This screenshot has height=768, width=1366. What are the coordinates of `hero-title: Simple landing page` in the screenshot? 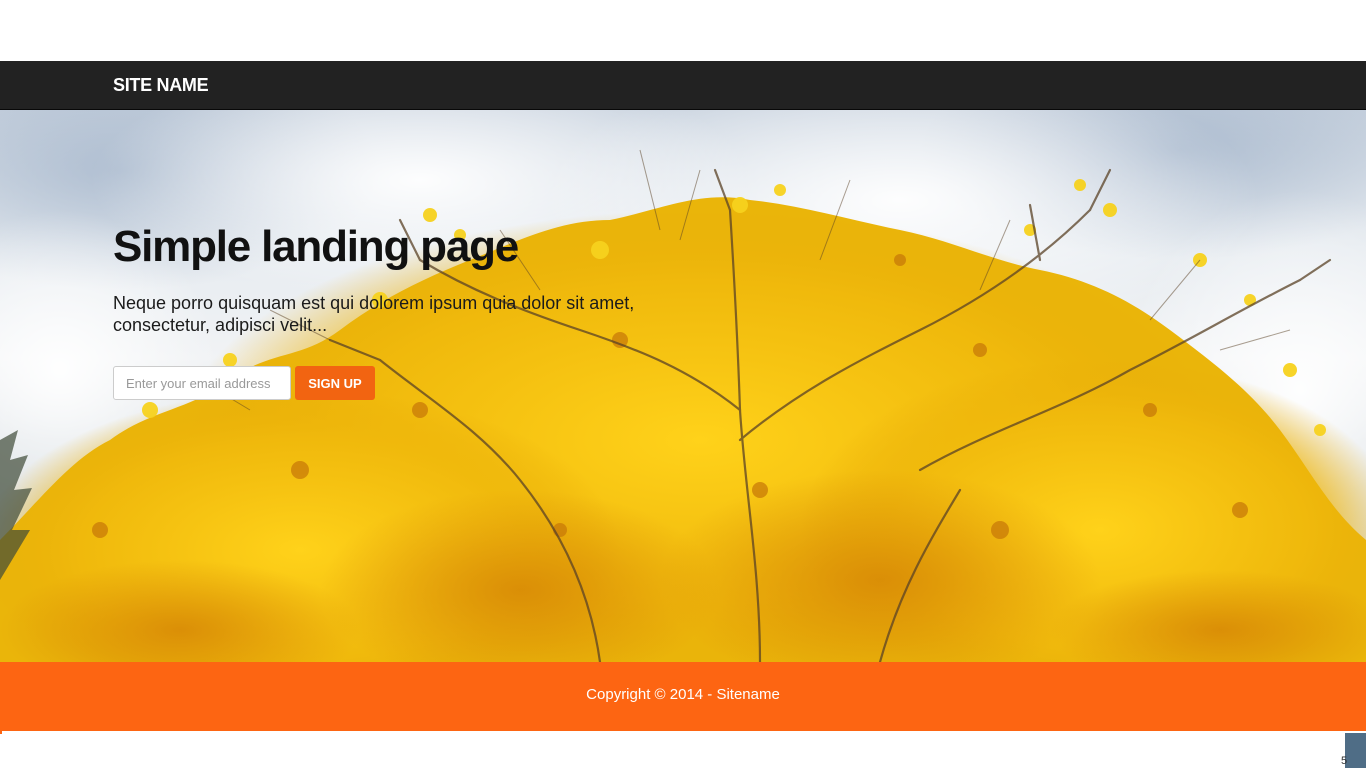 It's located at (316, 246).